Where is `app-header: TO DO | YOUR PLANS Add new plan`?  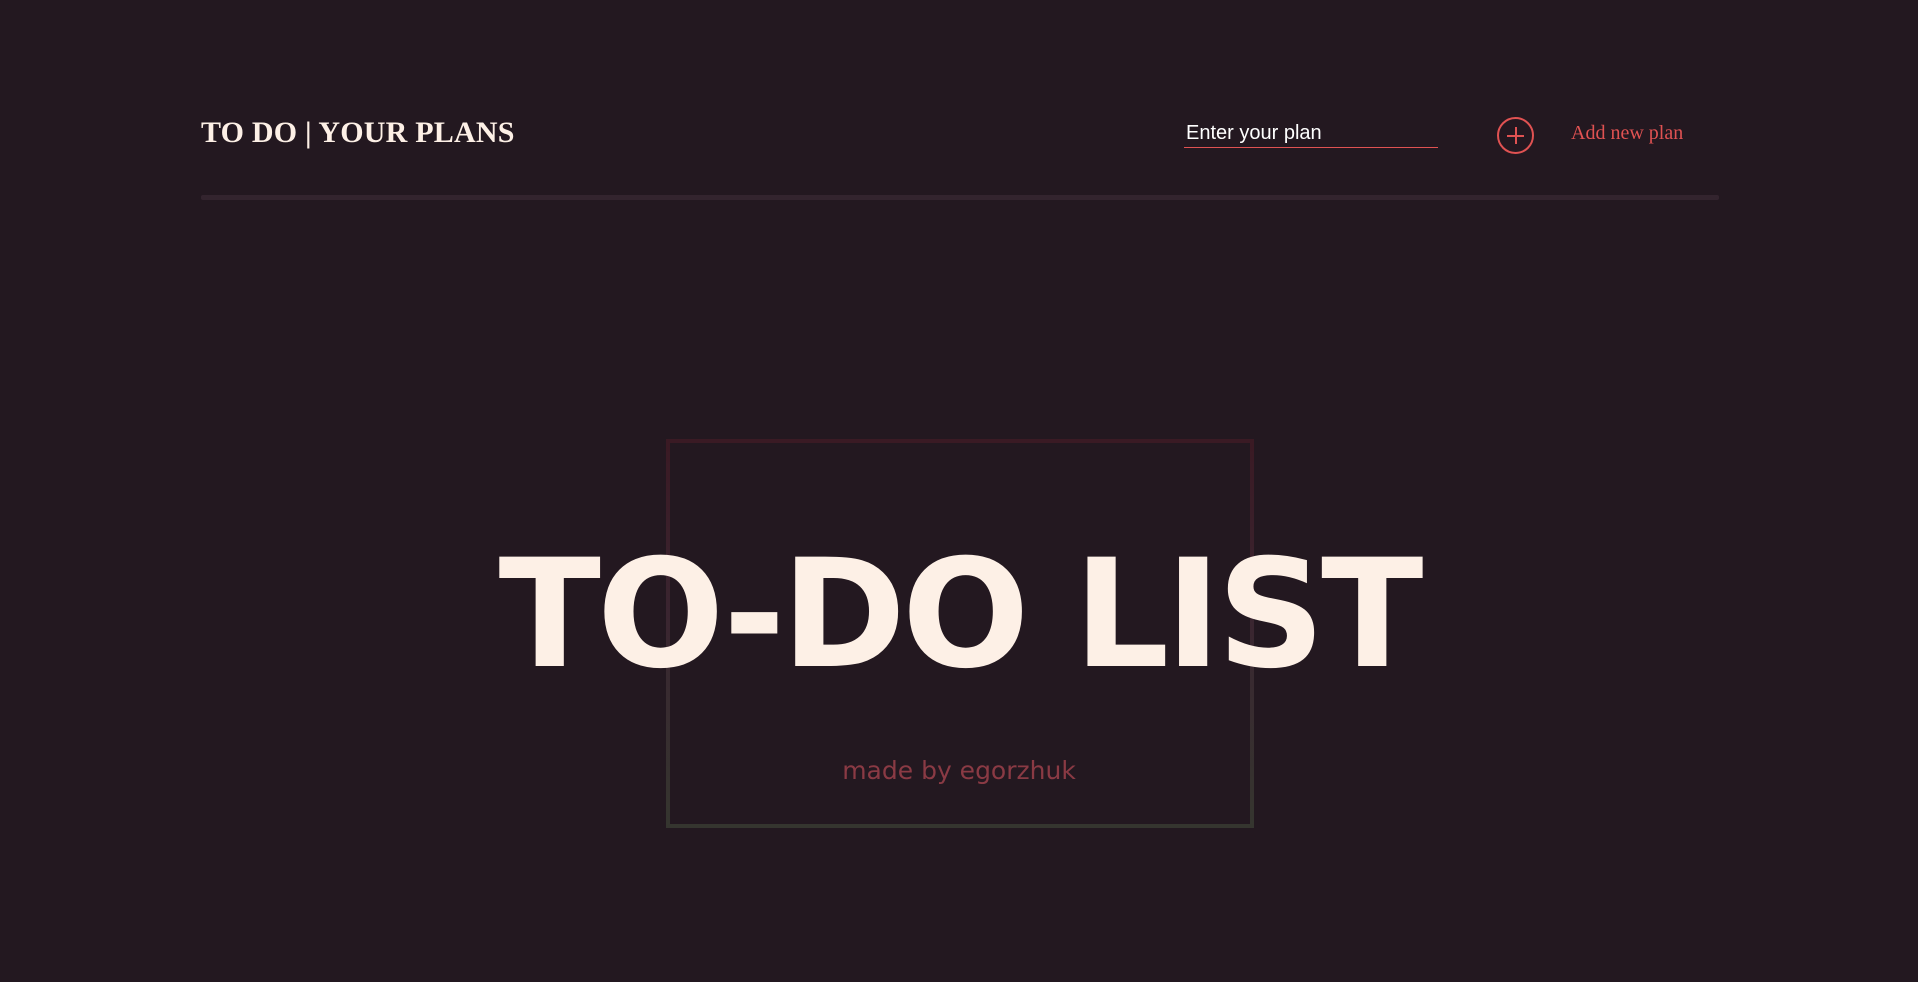
app-header: TO DO | YOUR PLANS Add new plan is located at coordinates (960, 136).